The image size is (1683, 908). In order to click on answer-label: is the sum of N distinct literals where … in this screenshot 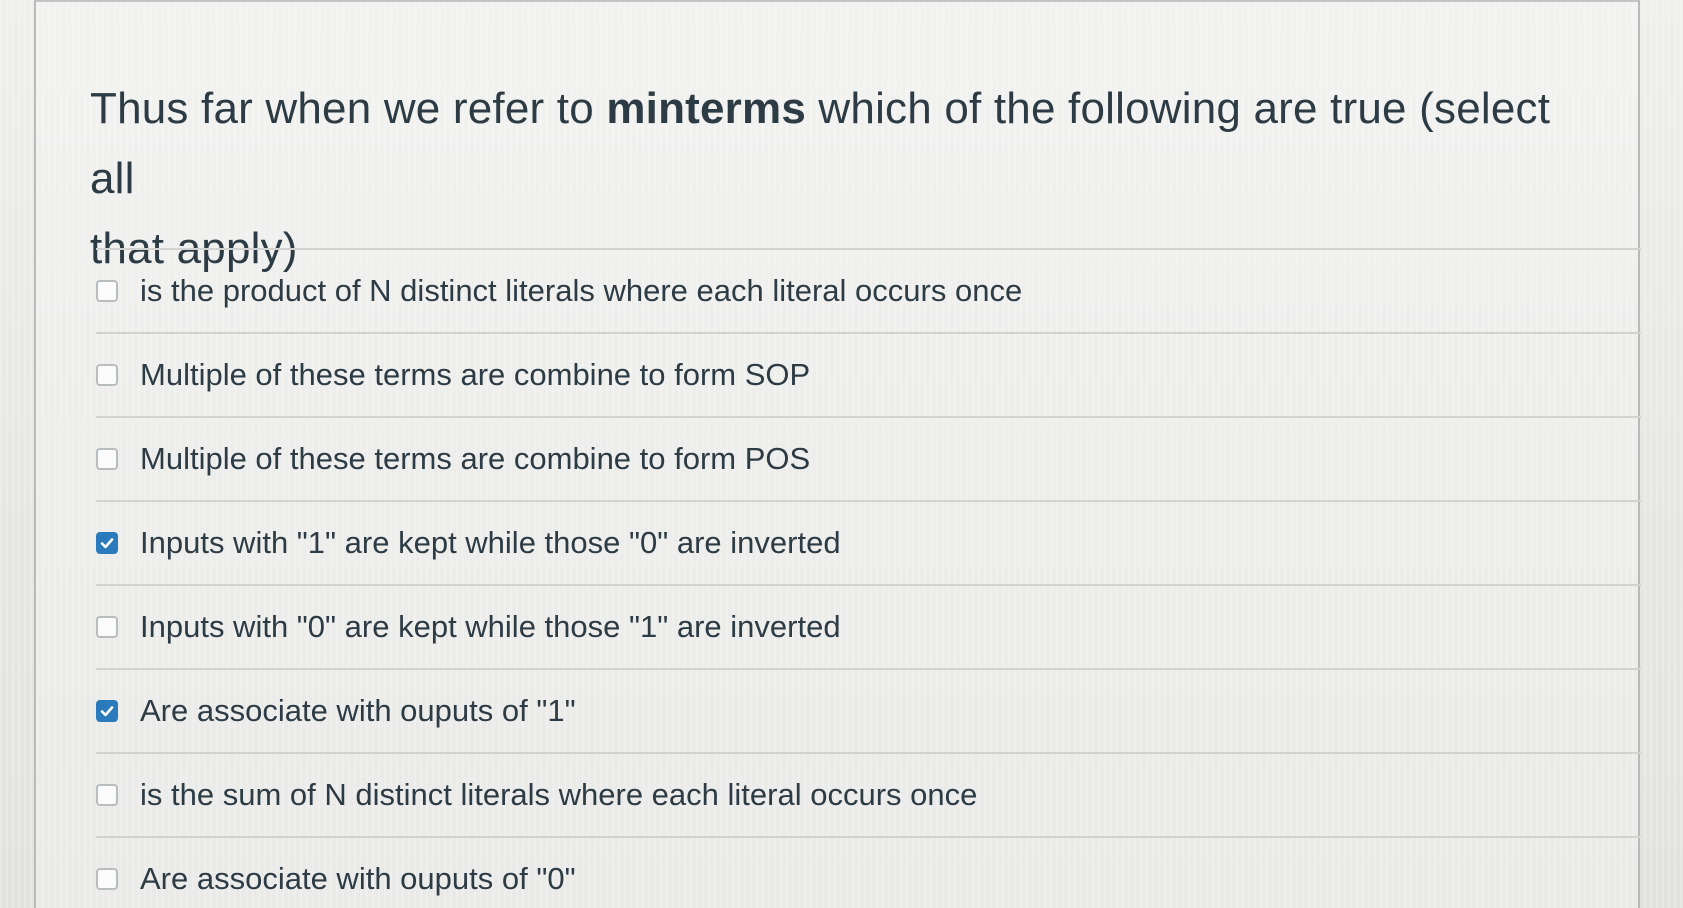, I will do `click(559, 794)`.